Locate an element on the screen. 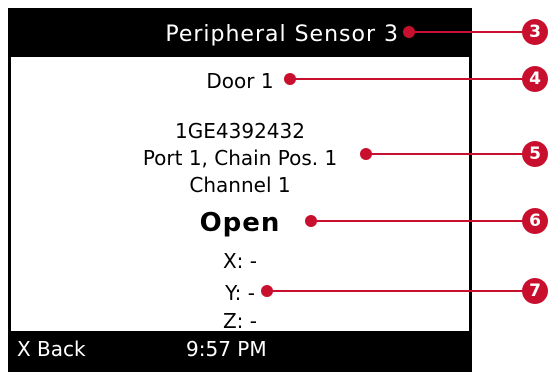 Image resolution: width=550 pixels, height=380 pixels. callout-6-line is located at coordinates (423, 221).